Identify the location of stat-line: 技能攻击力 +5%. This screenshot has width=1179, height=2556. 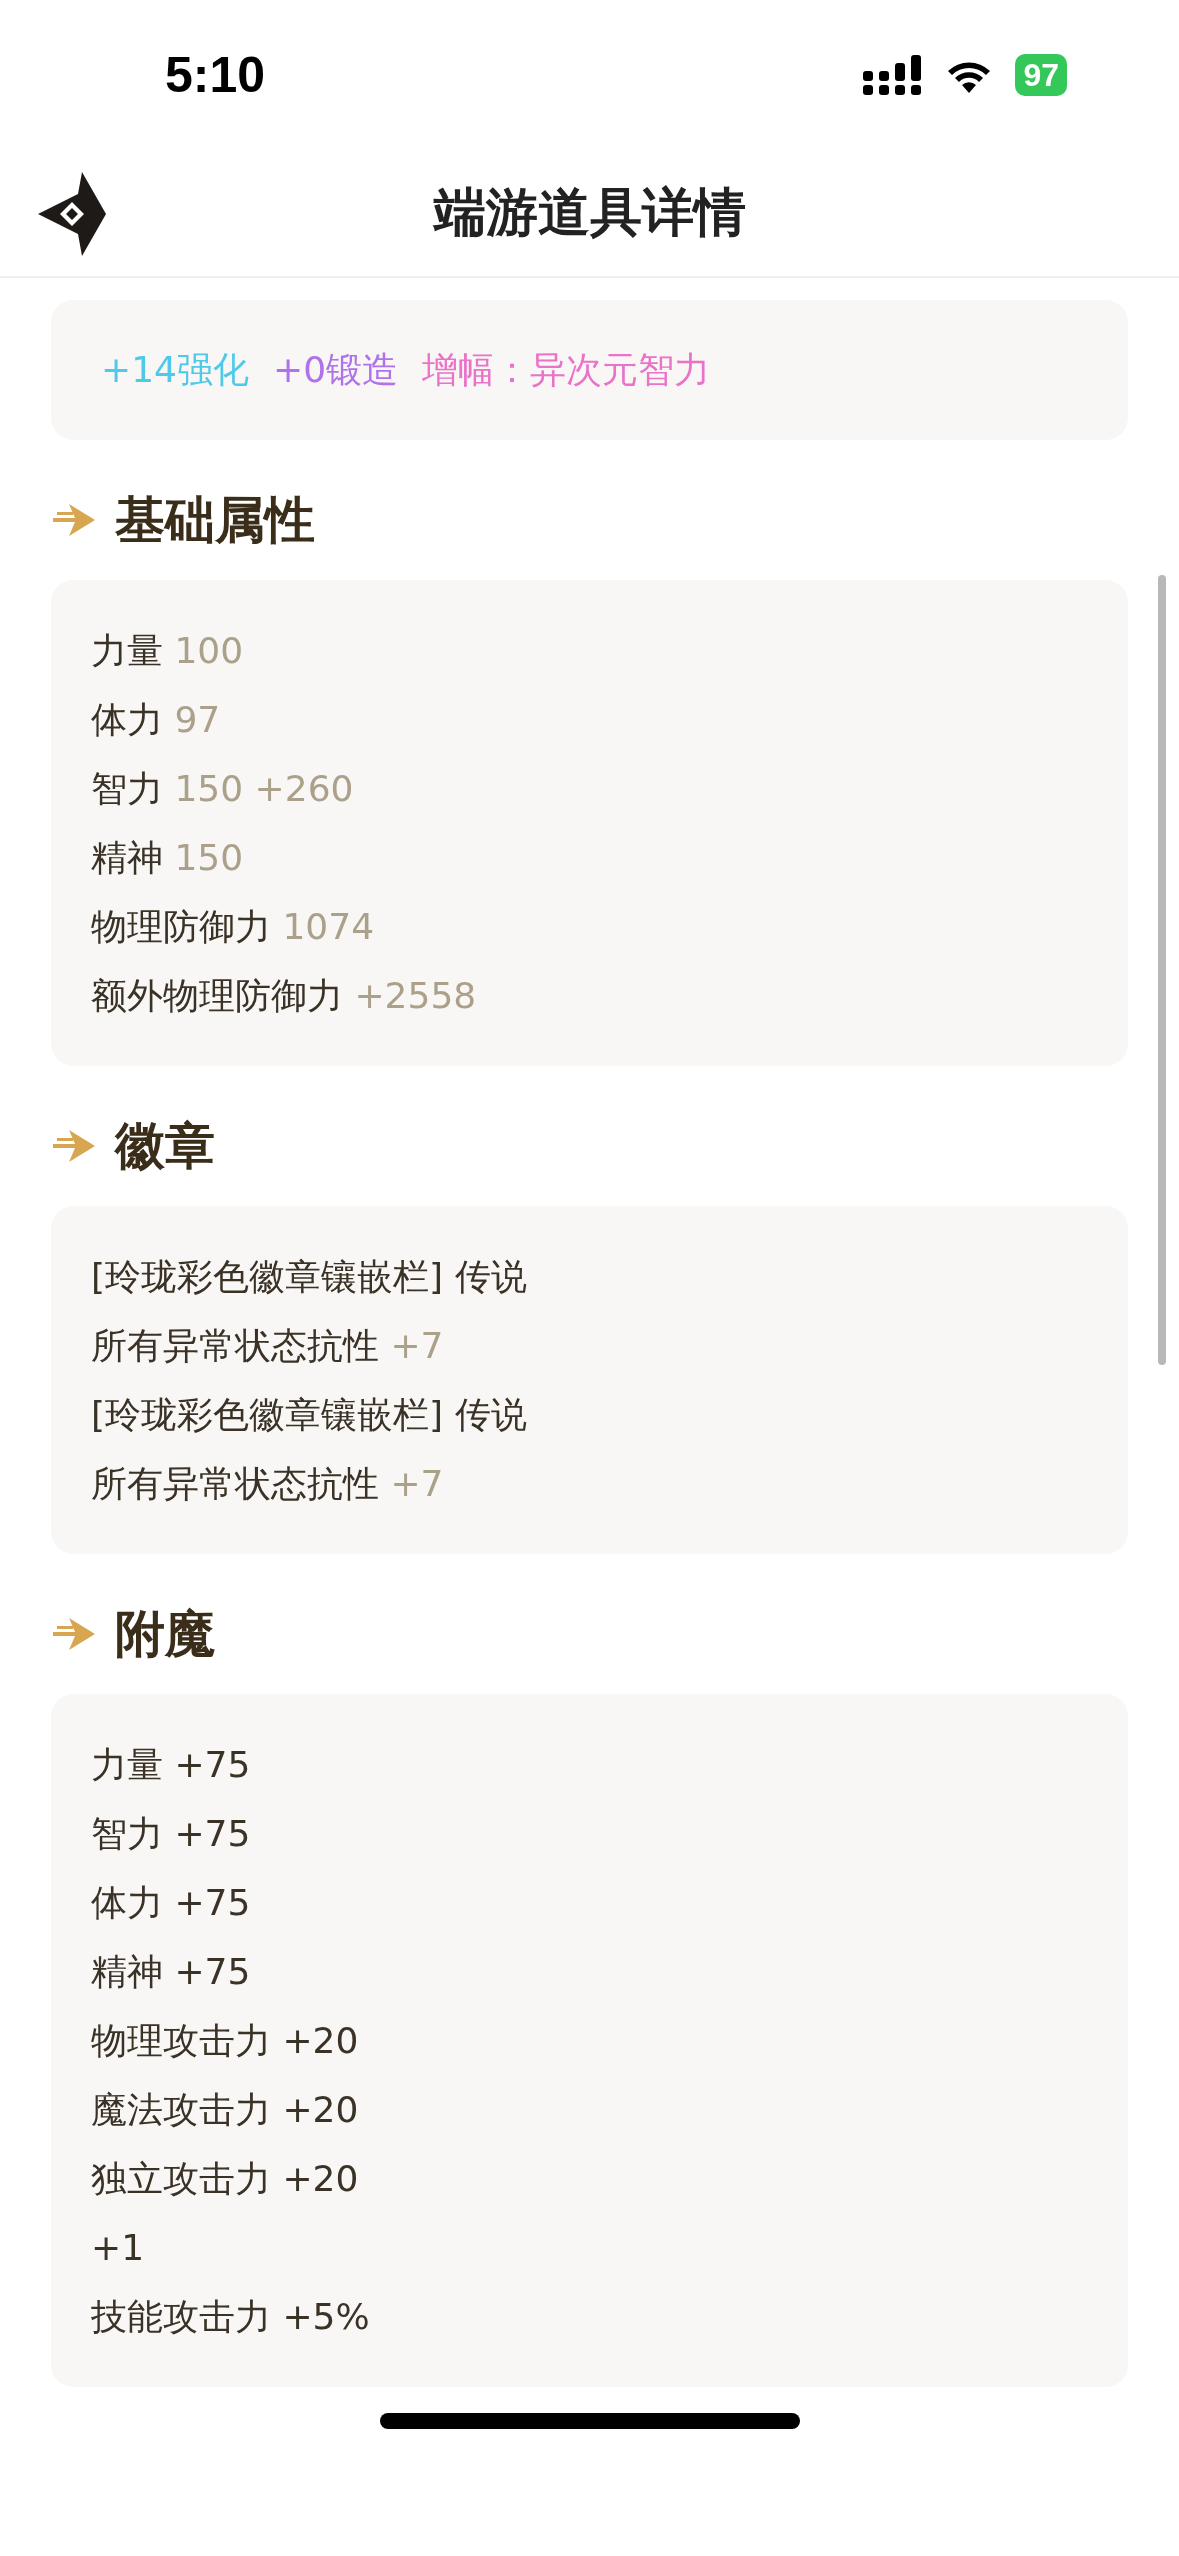
(231, 2317).